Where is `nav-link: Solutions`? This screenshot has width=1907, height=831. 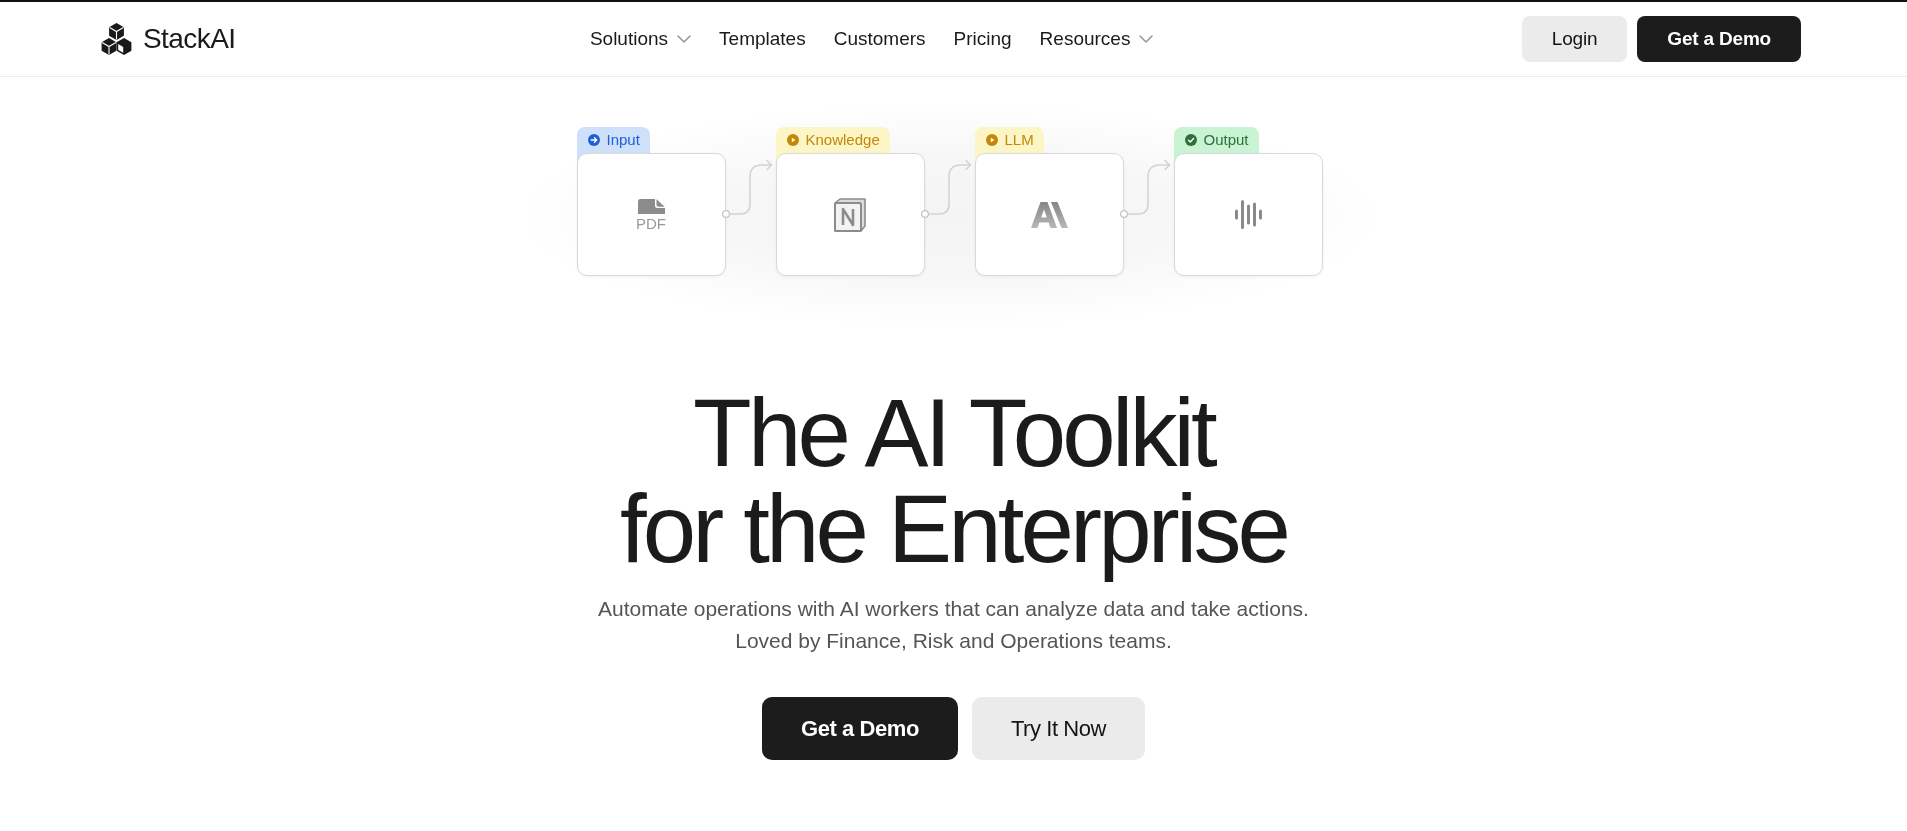 nav-link: Solutions is located at coordinates (640, 39).